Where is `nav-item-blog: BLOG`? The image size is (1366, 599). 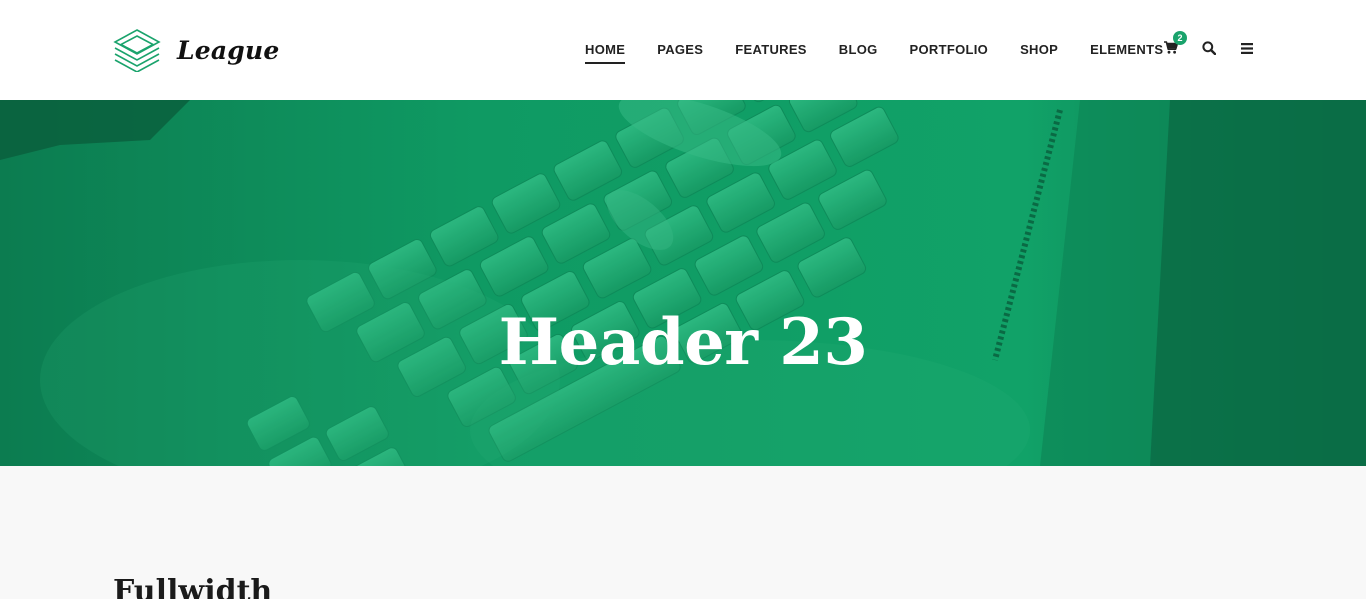
nav-item-blog: BLOG is located at coordinates (858, 50).